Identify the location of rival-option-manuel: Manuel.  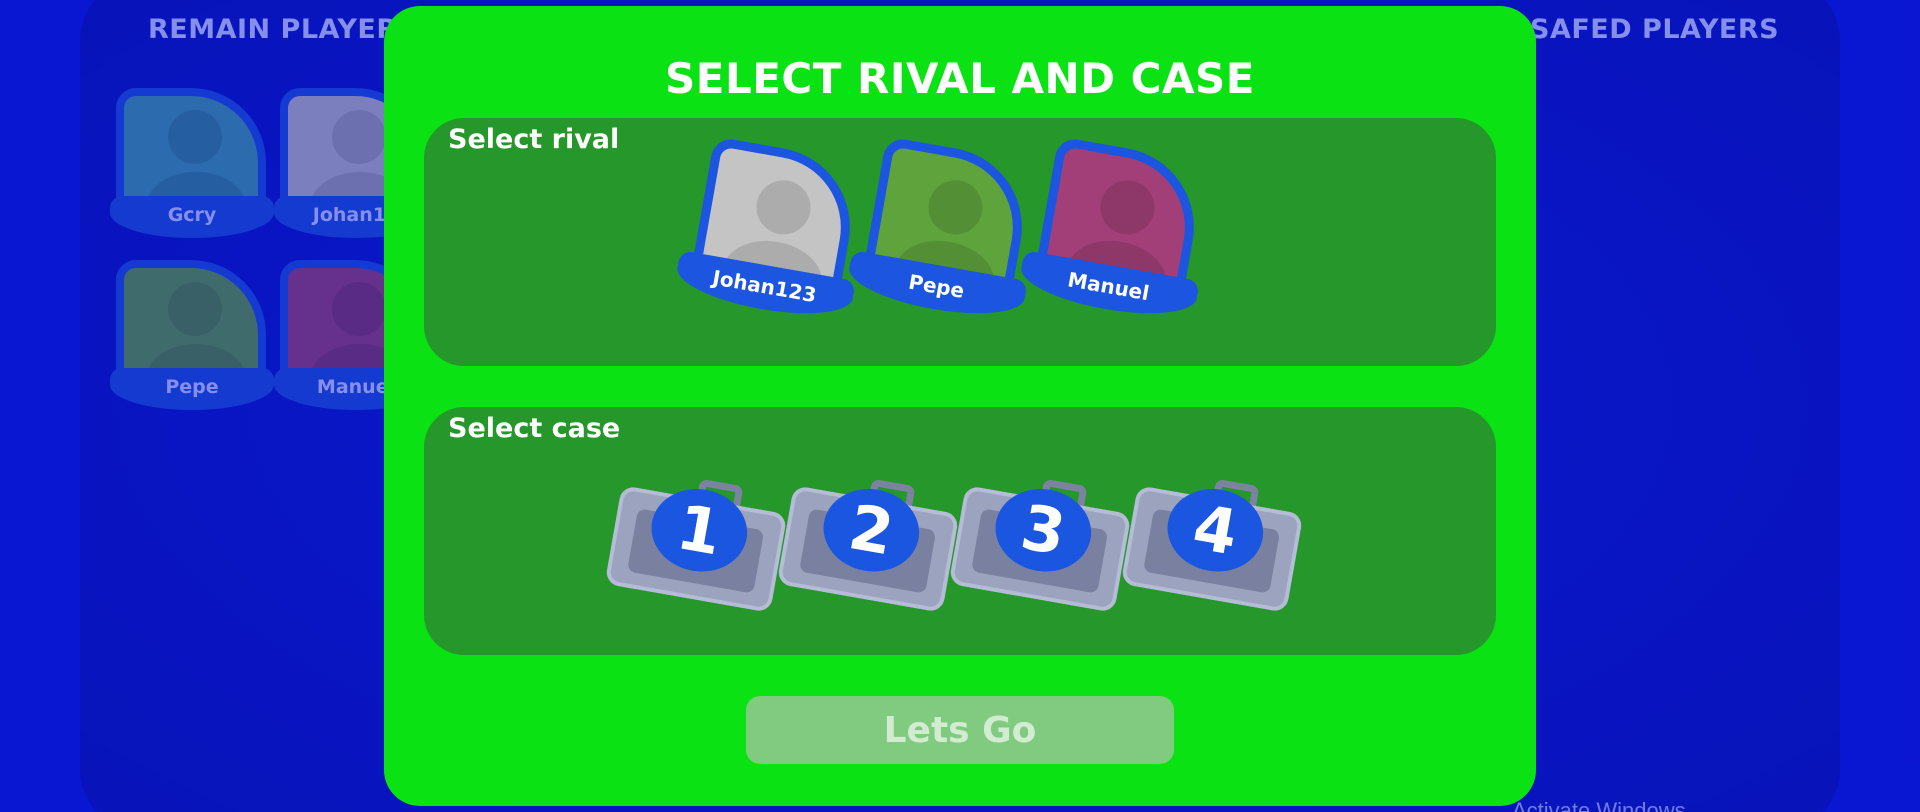
(1116, 238).